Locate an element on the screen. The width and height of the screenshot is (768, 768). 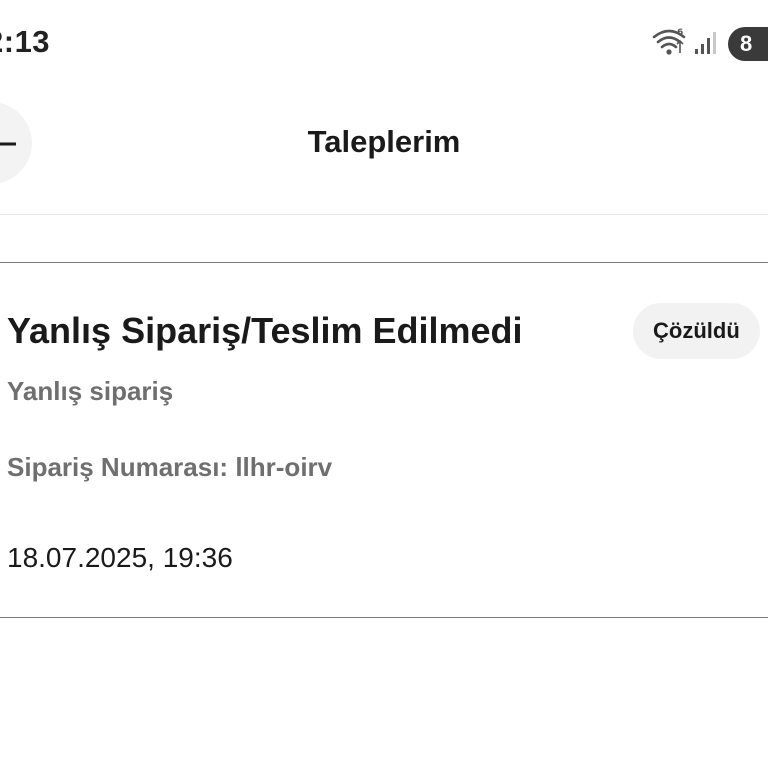
status-icons: 6 8 is located at coordinates (710, 44).